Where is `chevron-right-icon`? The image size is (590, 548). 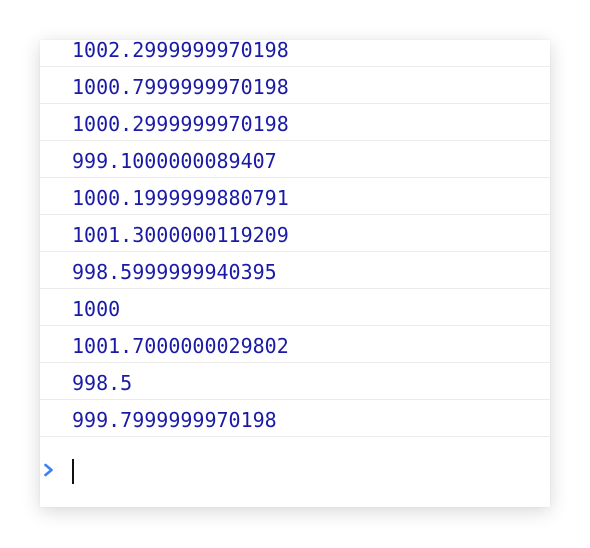
chevron-right-icon is located at coordinates (49, 470).